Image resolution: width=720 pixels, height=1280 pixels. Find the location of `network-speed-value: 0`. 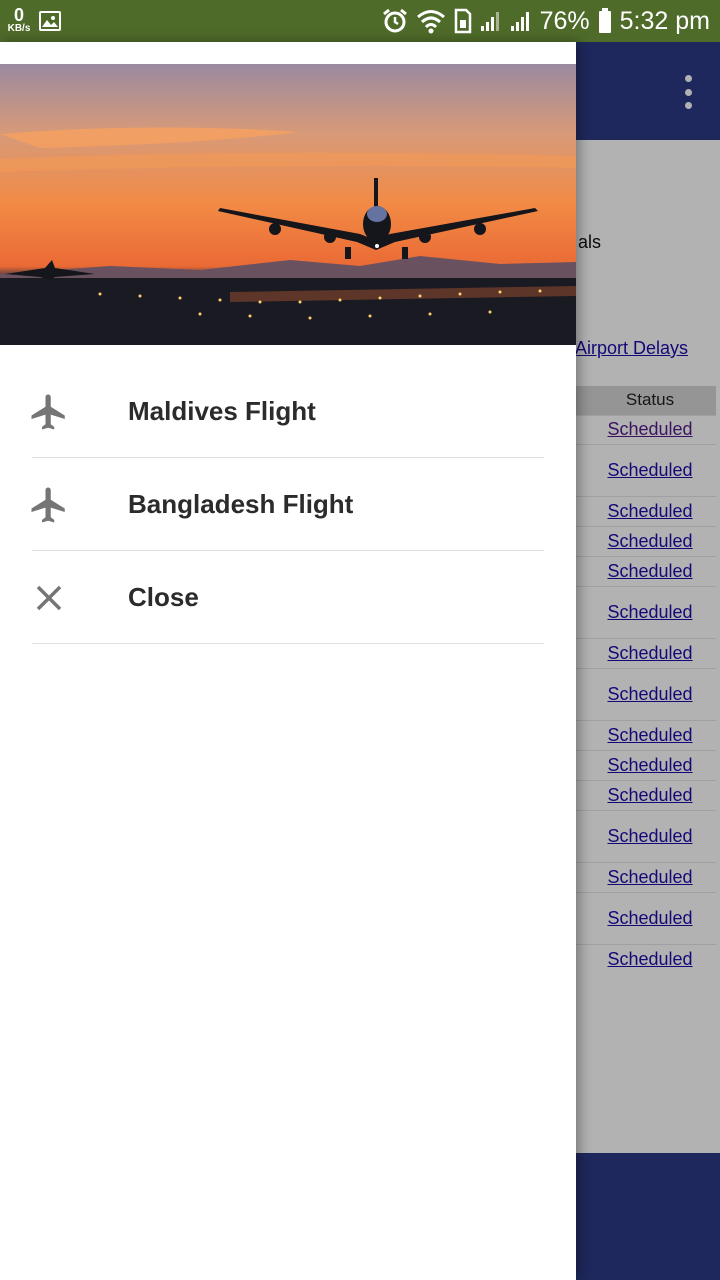

network-speed-value: 0 is located at coordinates (18, 15).